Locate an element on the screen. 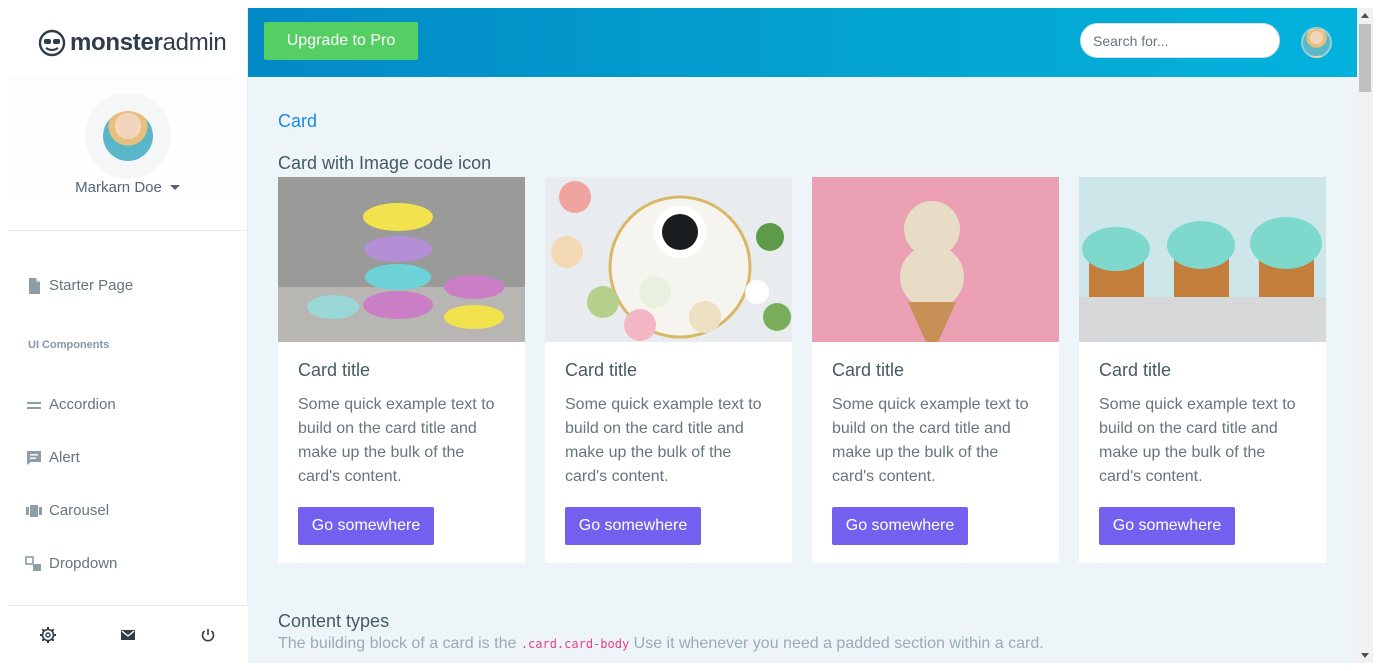 Image resolution: width=1381 pixels, height=671 pixels. scroll-down-icon is located at coordinates (1365, 655).